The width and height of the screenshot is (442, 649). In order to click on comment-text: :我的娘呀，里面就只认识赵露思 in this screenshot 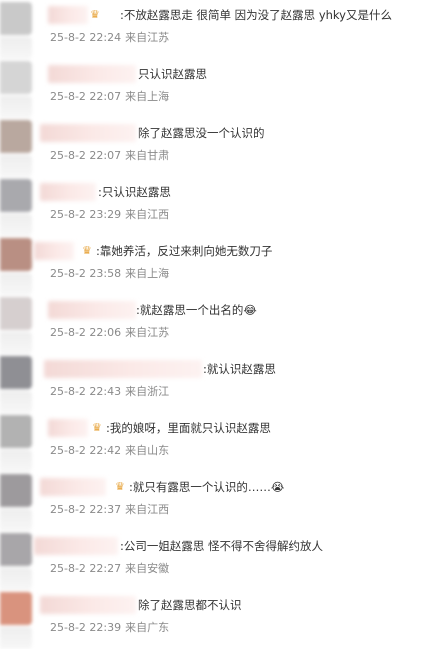, I will do `click(188, 428)`.